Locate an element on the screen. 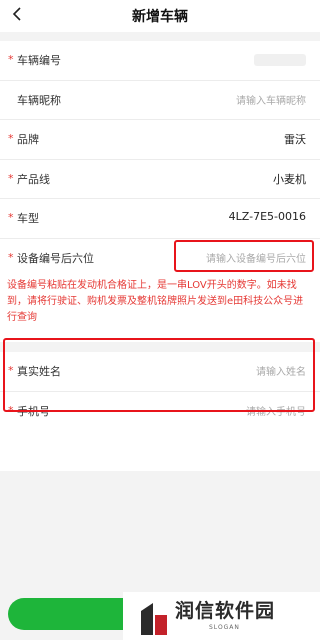 This screenshot has height=640, width=320. device-no-highlight-box is located at coordinates (244, 256).